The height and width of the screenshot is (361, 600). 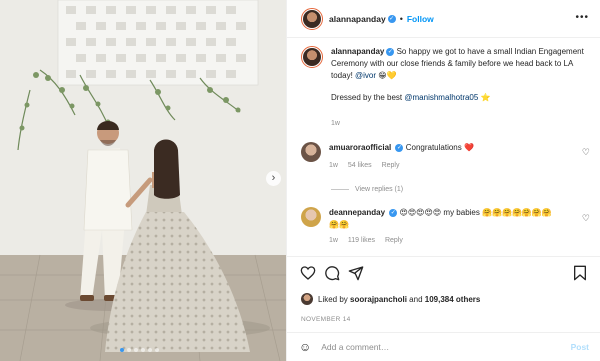 What do you see at coordinates (360, 165) in the screenshot?
I see `comment-likes: 54 likes` at bounding box center [360, 165].